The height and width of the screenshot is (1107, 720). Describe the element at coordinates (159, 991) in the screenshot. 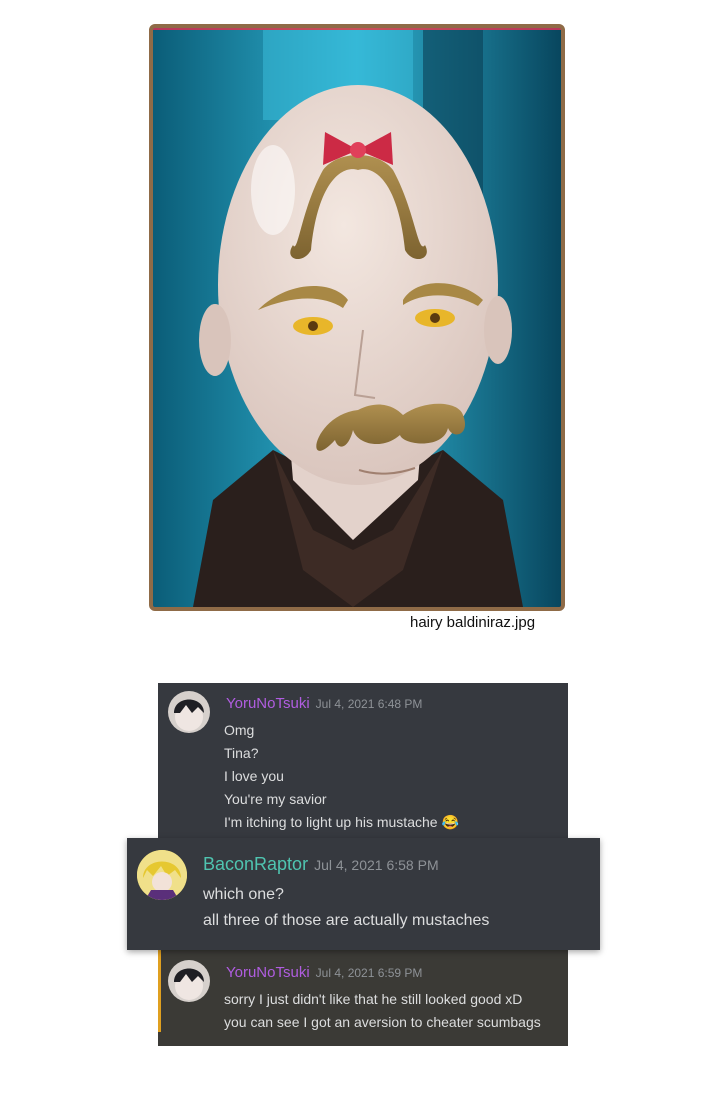

I see `mention-highlight-bar` at that location.